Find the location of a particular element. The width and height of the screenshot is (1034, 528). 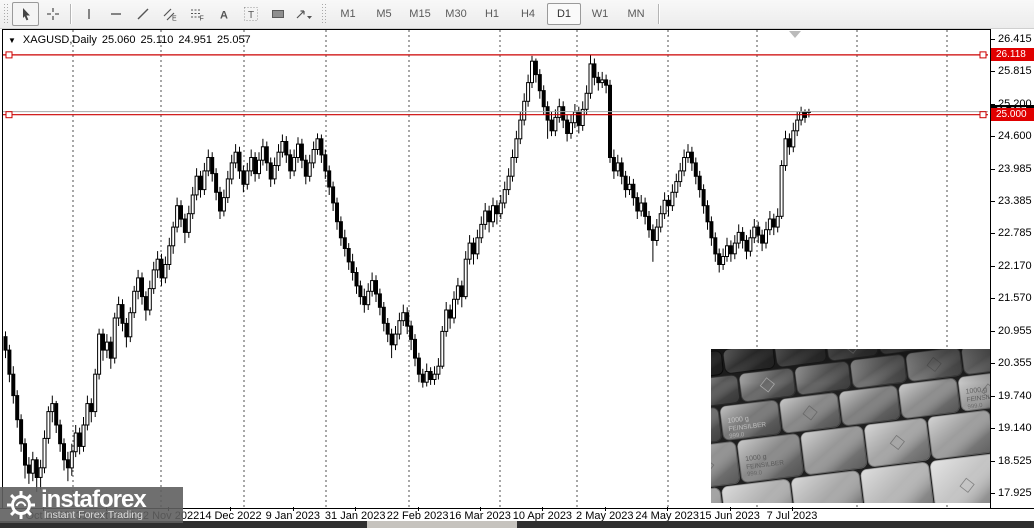

svg-text: A is located at coordinates (224, 16).